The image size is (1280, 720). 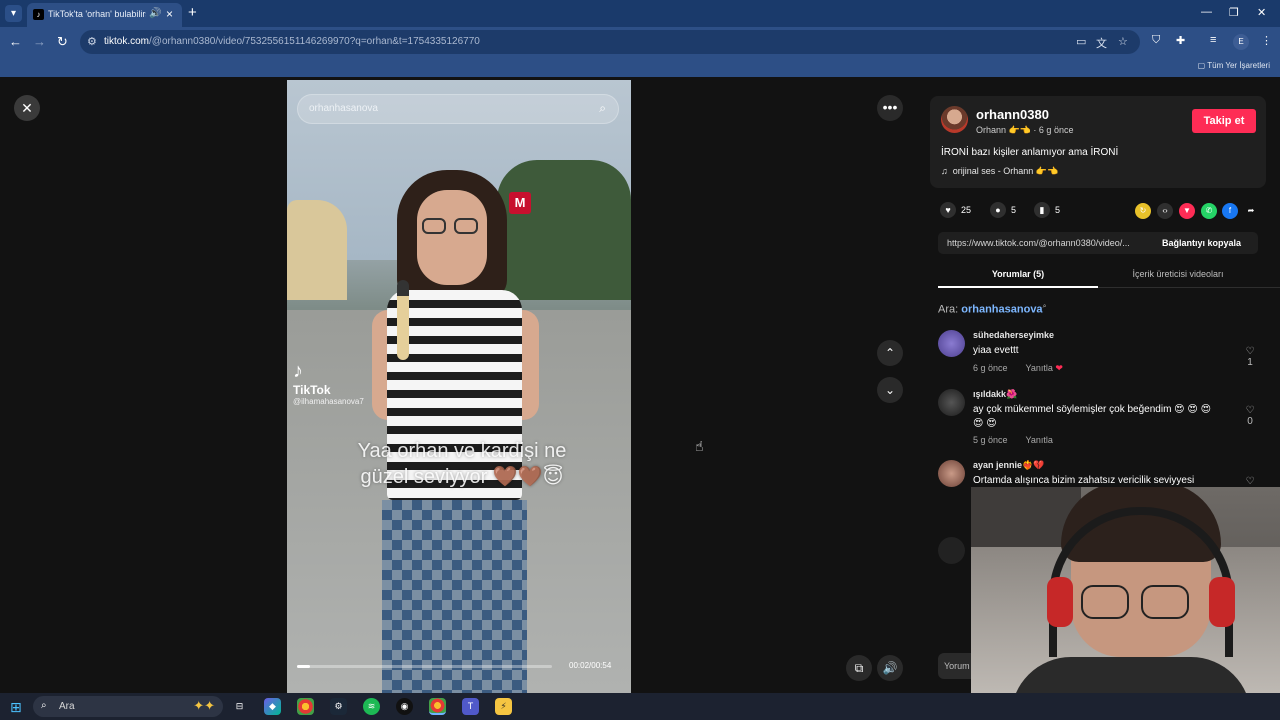 I want to click on video-building, so click(x=317, y=250).